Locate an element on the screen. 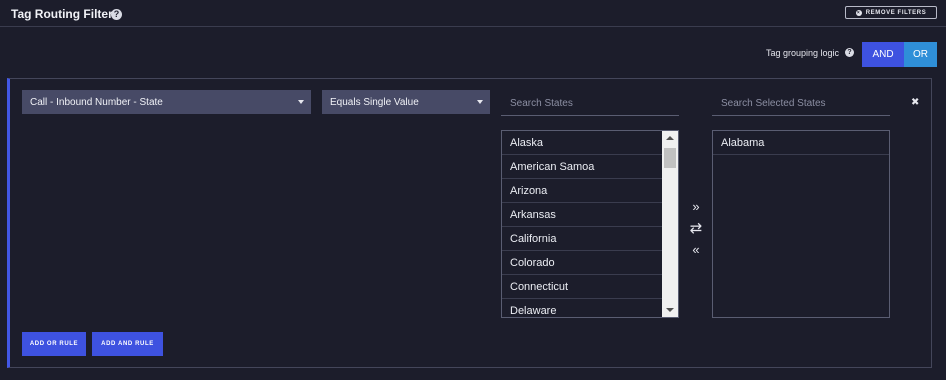  list-item: Delaware is located at coordinates (582, 308).